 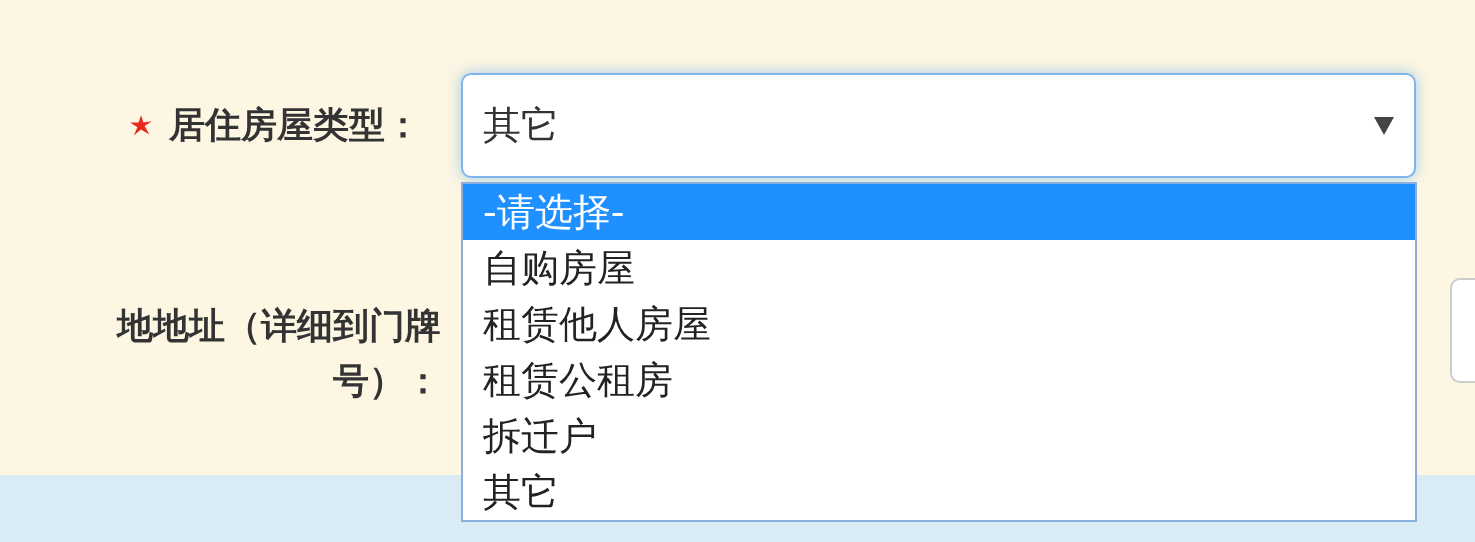 What do you see at coordinates (939, 380) in the screenshot?
I see `dropdown-option: 租赁公租房` at bounding box center [939, 380].